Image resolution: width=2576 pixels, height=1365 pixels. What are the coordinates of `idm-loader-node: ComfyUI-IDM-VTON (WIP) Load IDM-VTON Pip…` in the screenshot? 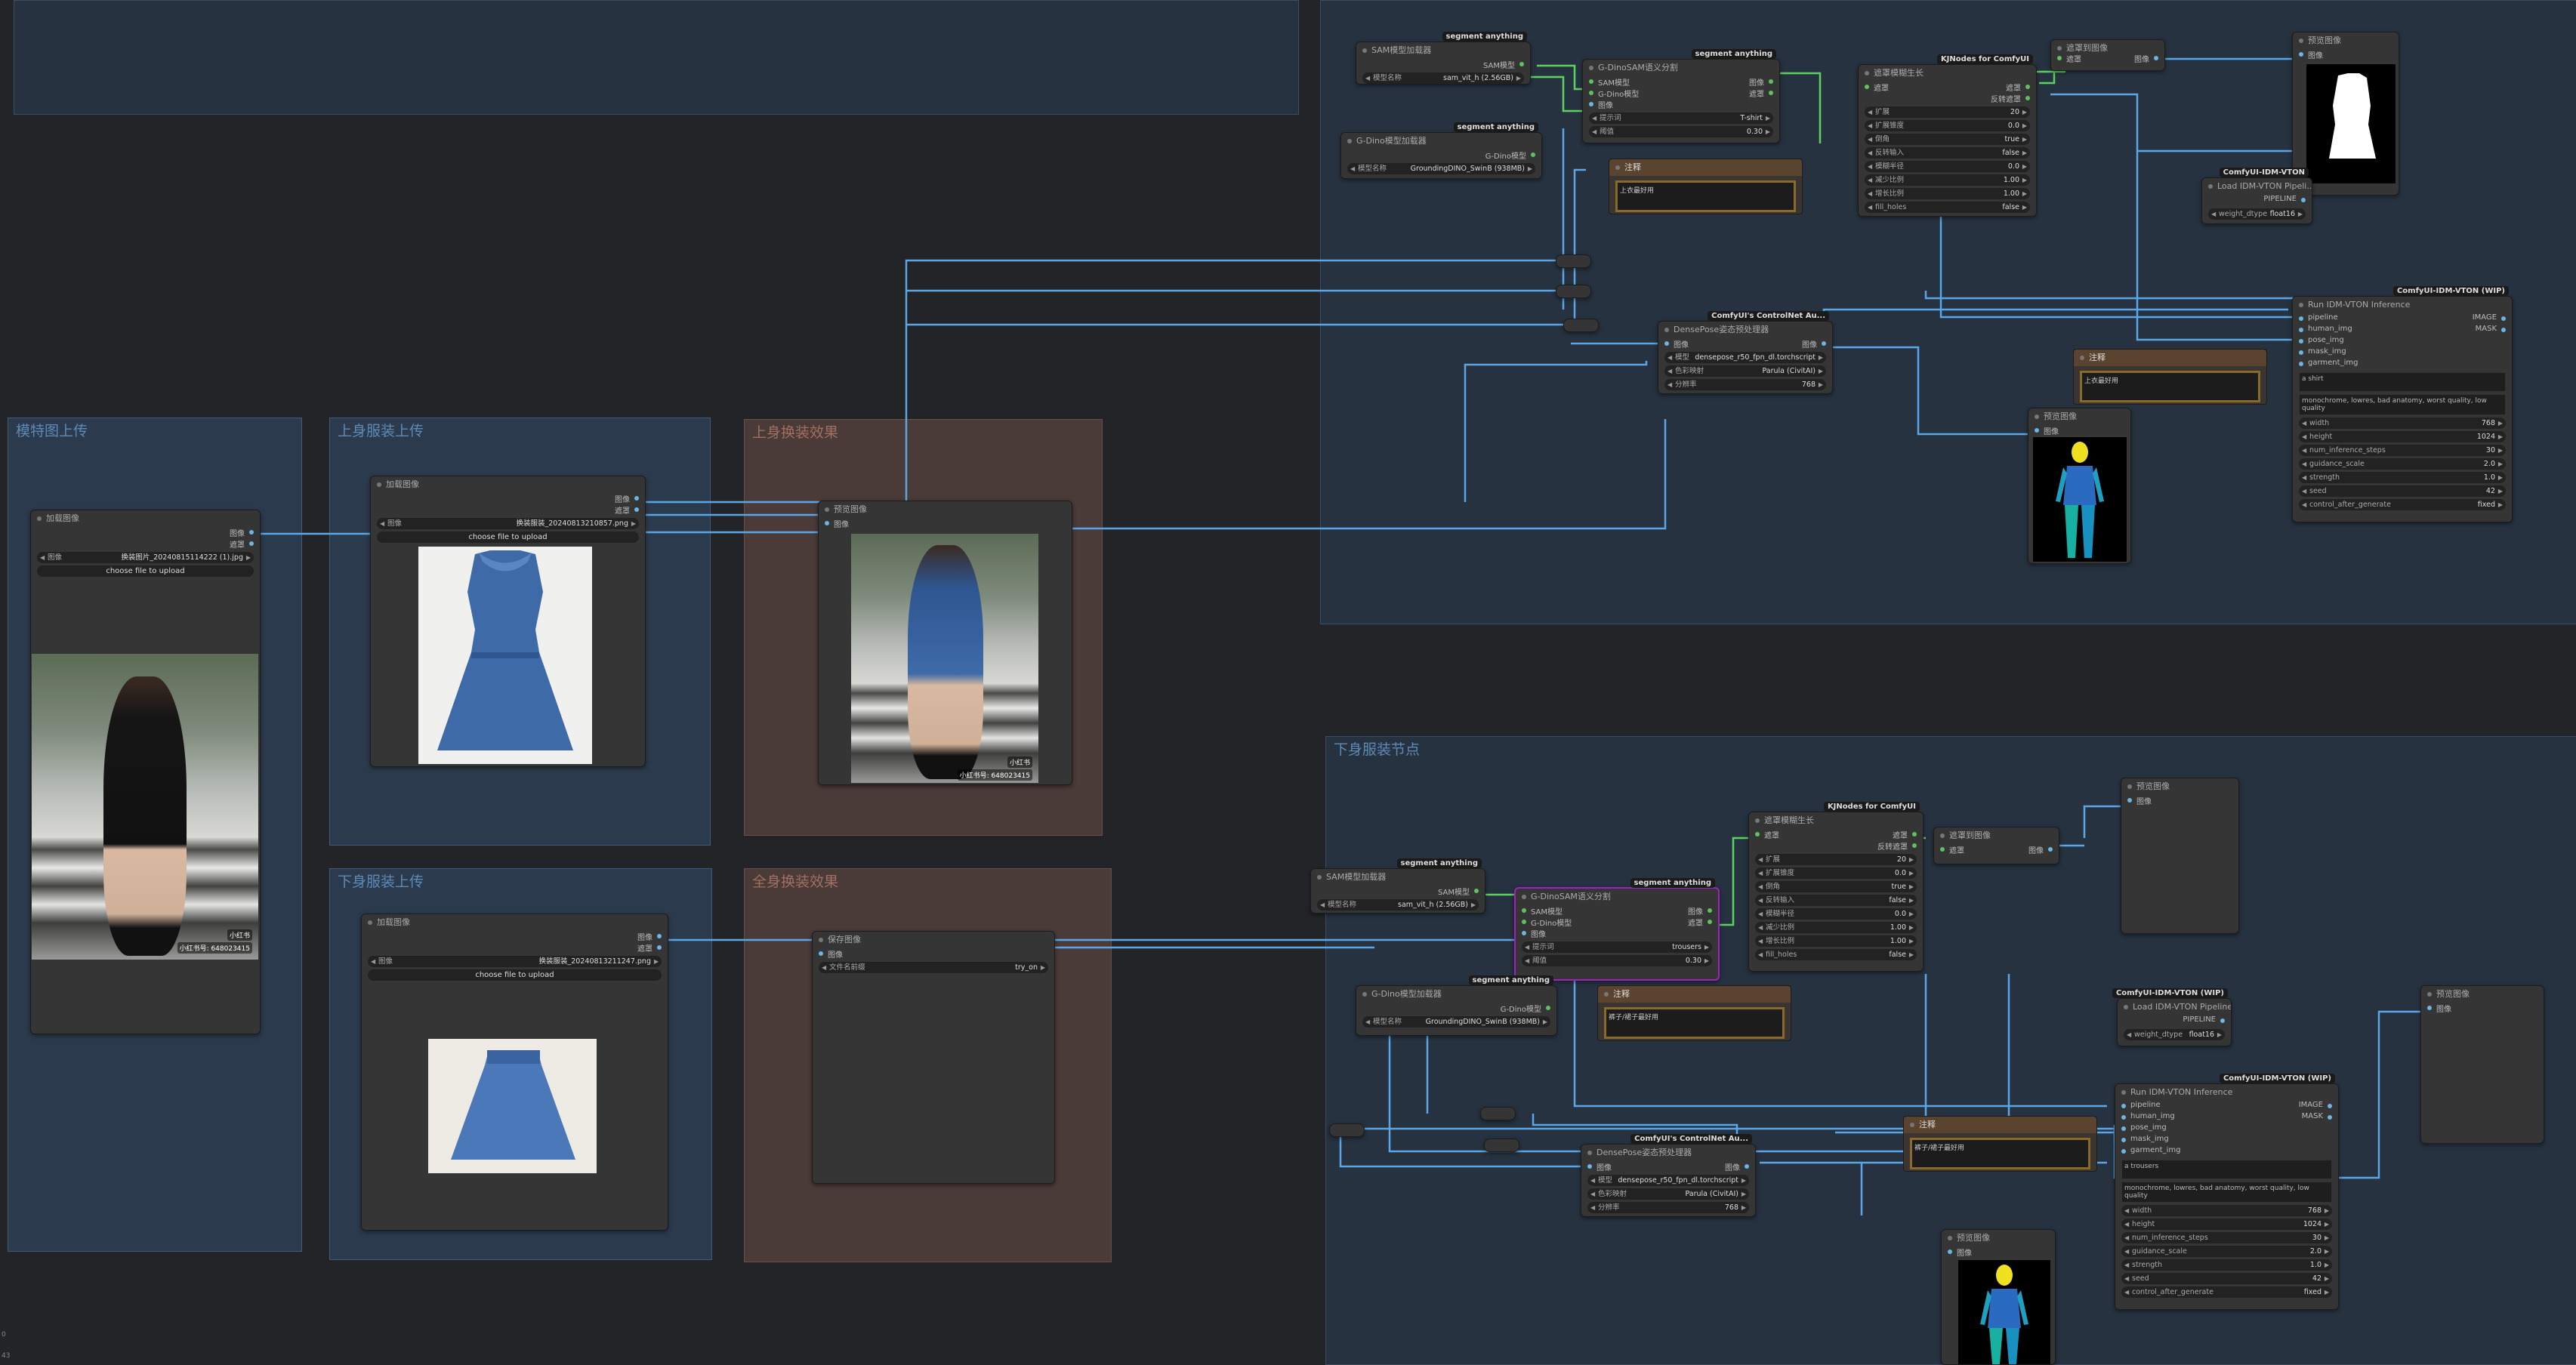 It's located at (2172, 1017).